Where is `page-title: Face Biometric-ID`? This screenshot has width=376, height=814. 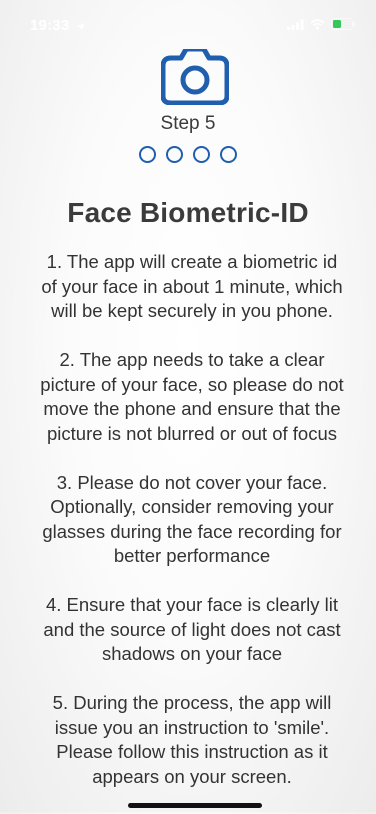 page-title: Face Biometric-ID is located at coordinates (188, 212).